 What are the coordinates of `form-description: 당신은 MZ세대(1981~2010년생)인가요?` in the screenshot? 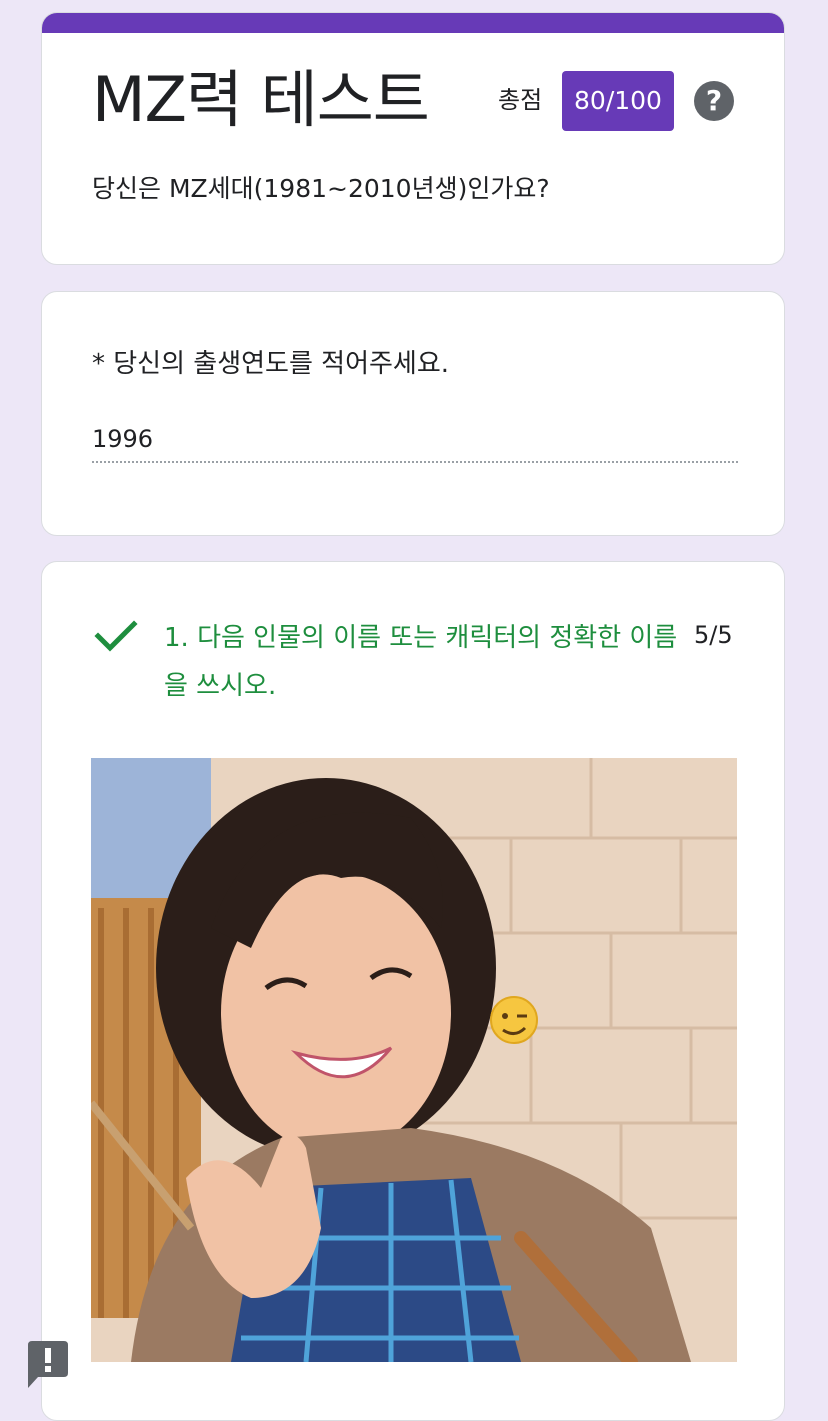 It's located at (321, 188).